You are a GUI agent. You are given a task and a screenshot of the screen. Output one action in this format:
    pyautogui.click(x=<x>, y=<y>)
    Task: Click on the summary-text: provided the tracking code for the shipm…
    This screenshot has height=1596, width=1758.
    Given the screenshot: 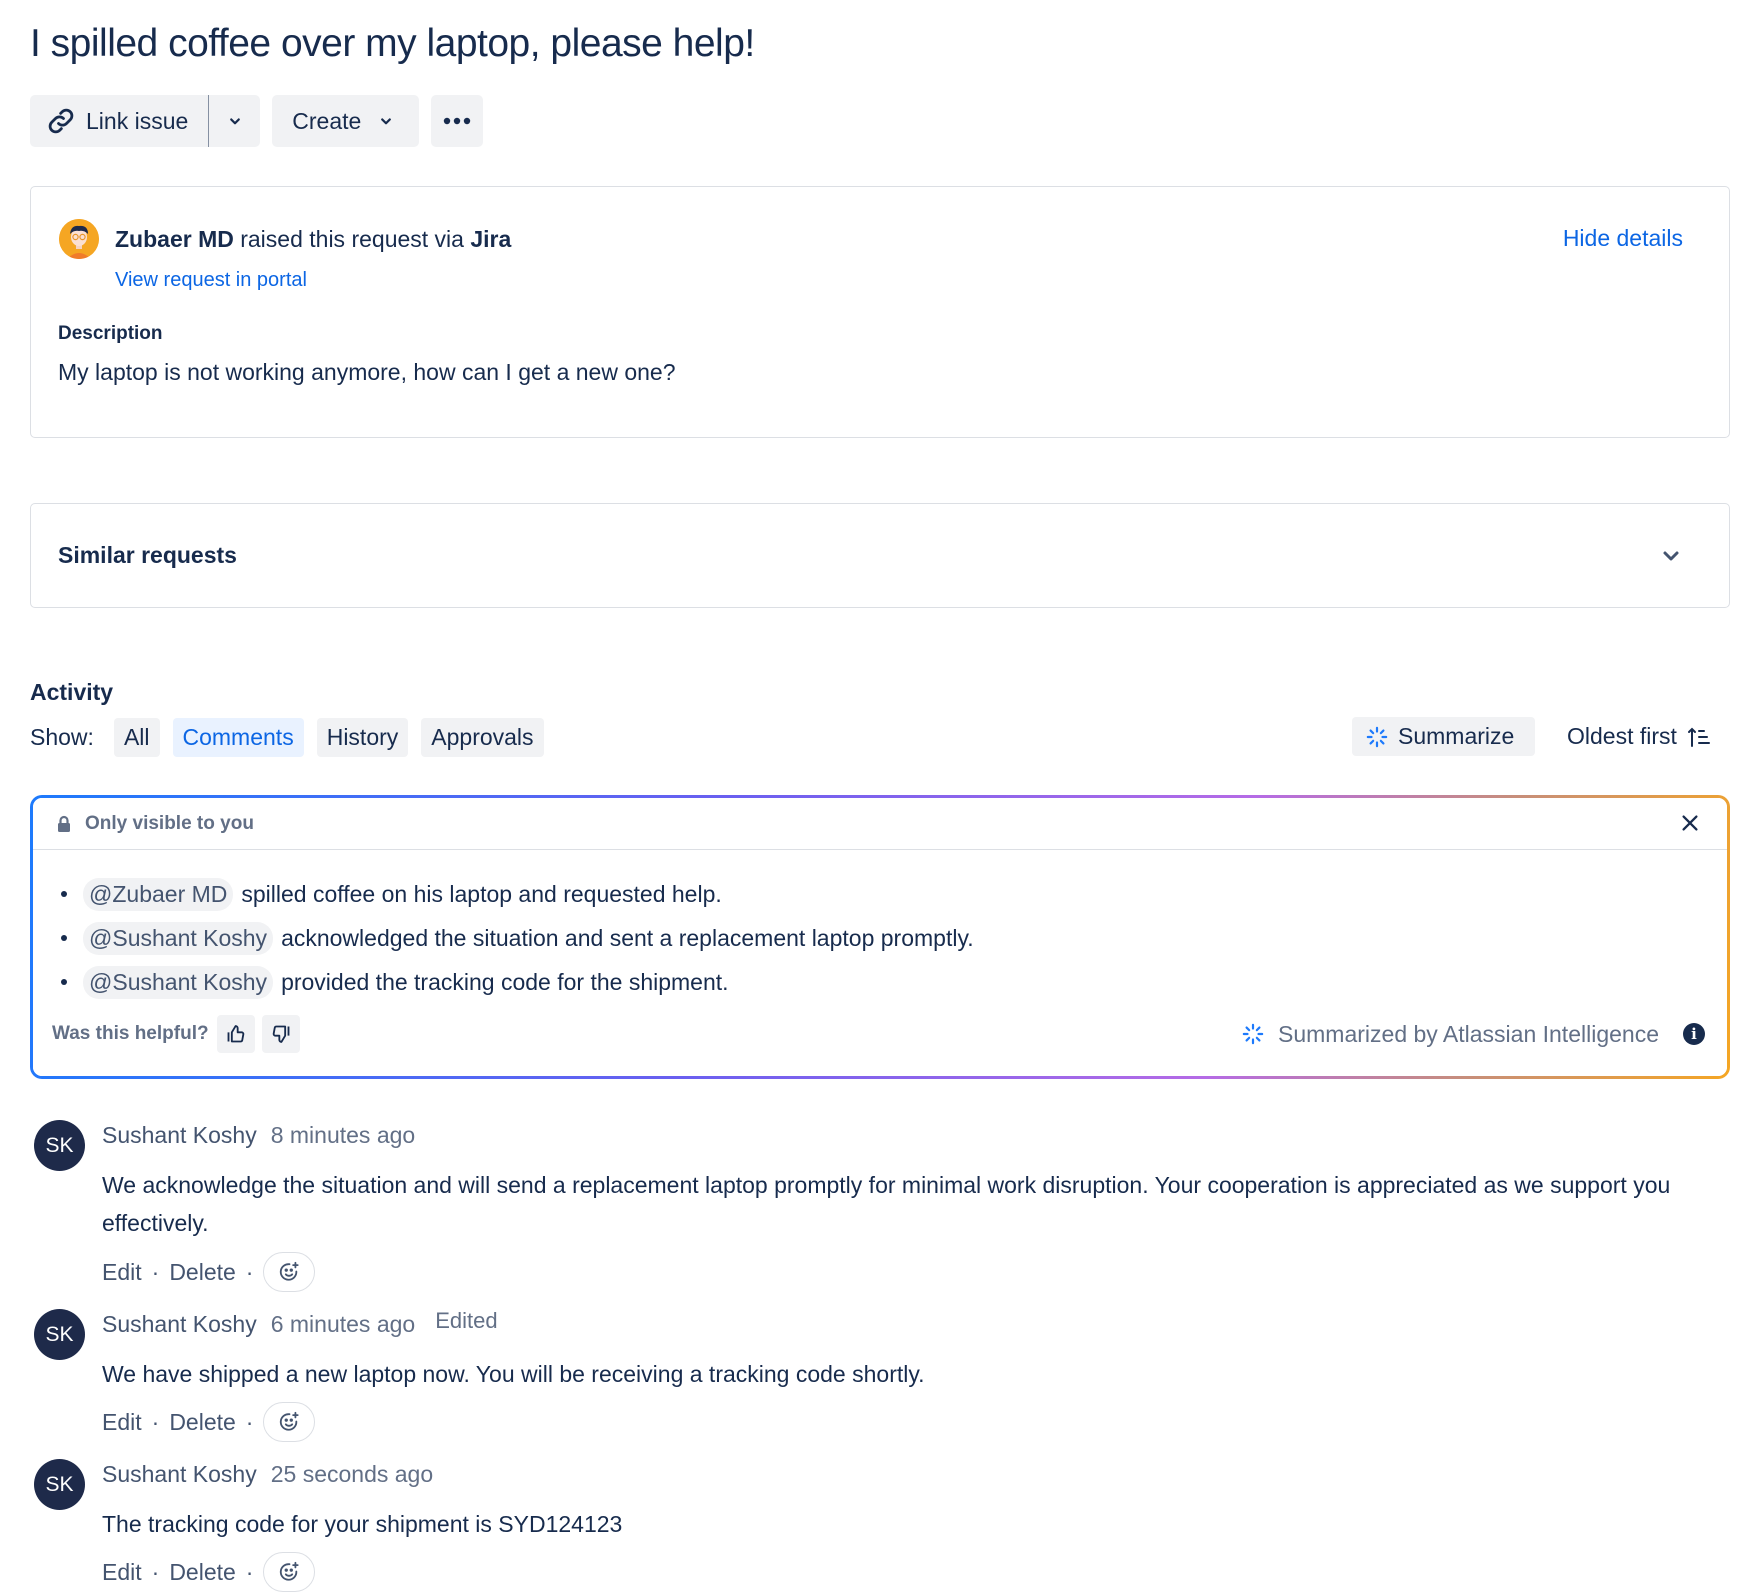 What is the action you would take?
    pyautogui.click(x=505, y=981)
    